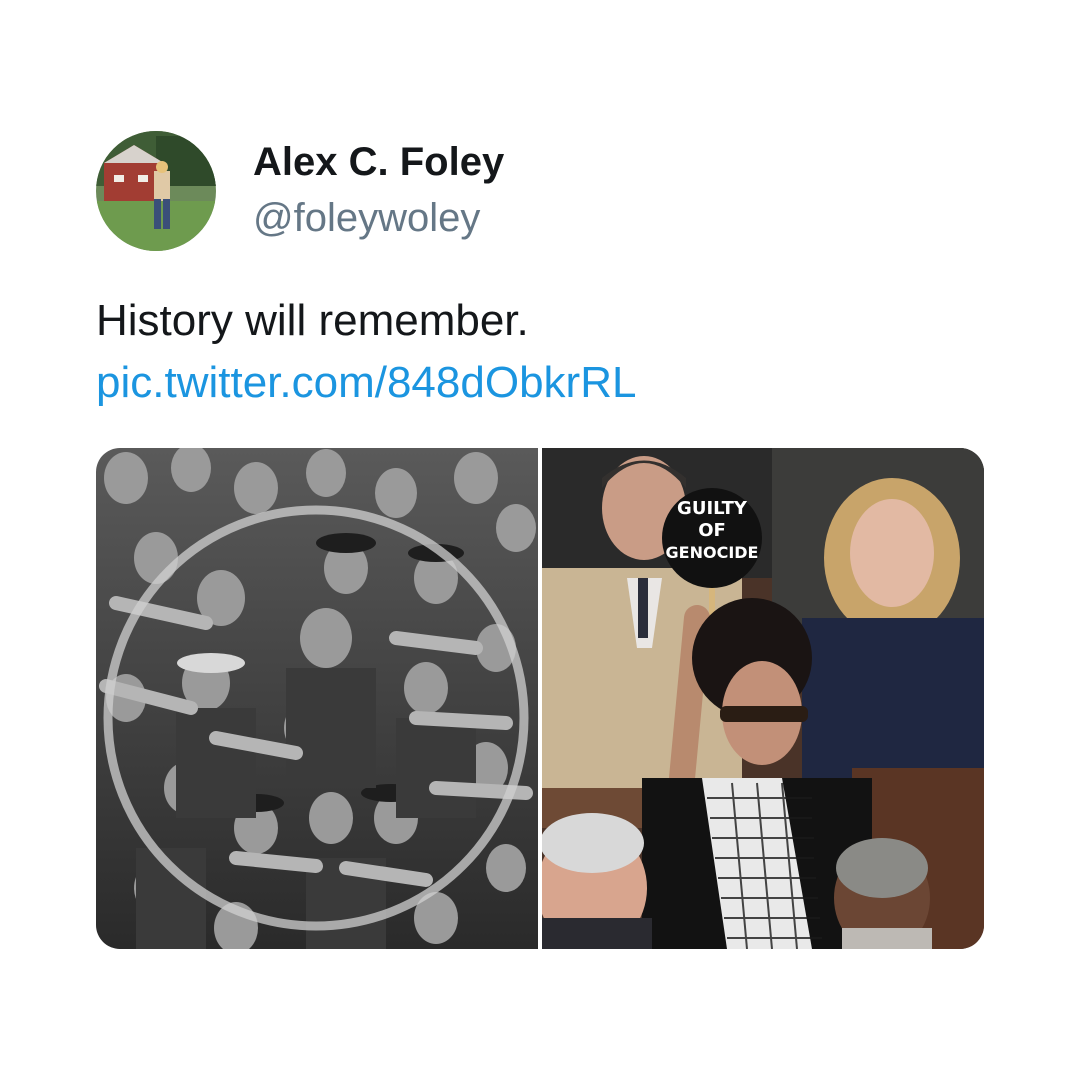 The width and height of the screenshot is (1080, 1080). I want to click on tweet-media-link: pic.twitter.com/848dObkrRL, so click(366, 383).